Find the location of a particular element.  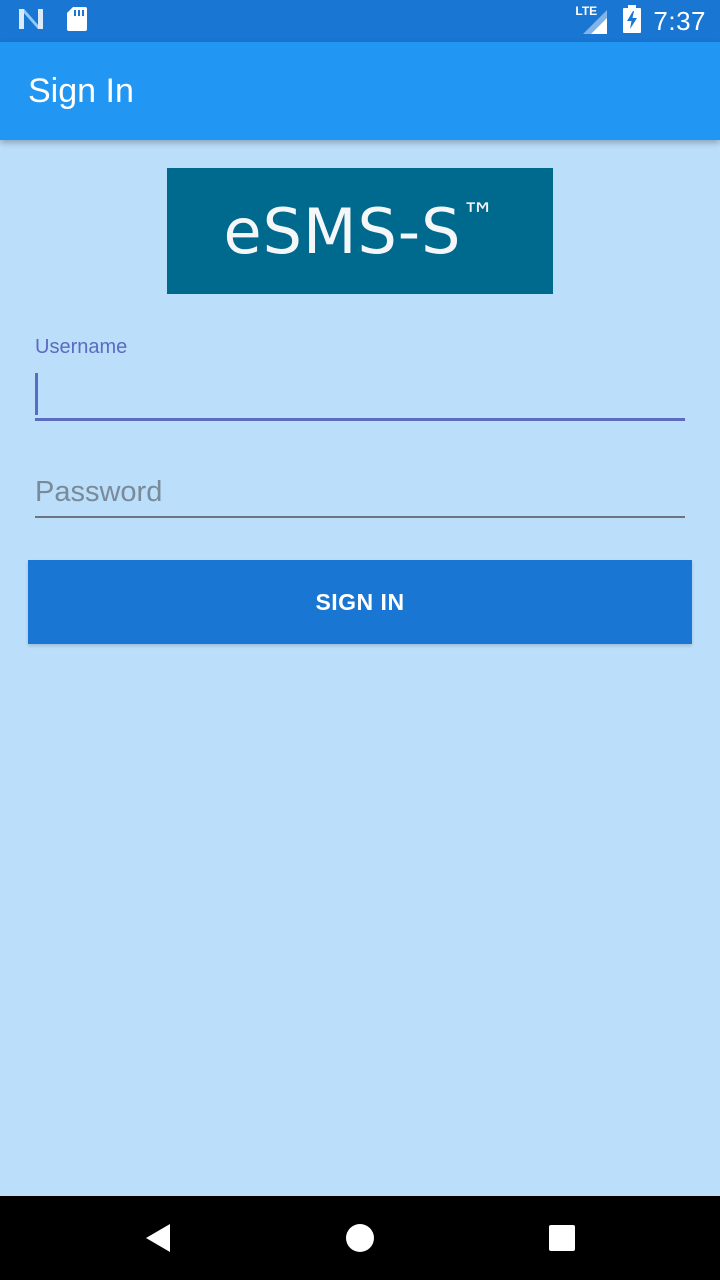

text-caret is located at coordinates (36, 394).